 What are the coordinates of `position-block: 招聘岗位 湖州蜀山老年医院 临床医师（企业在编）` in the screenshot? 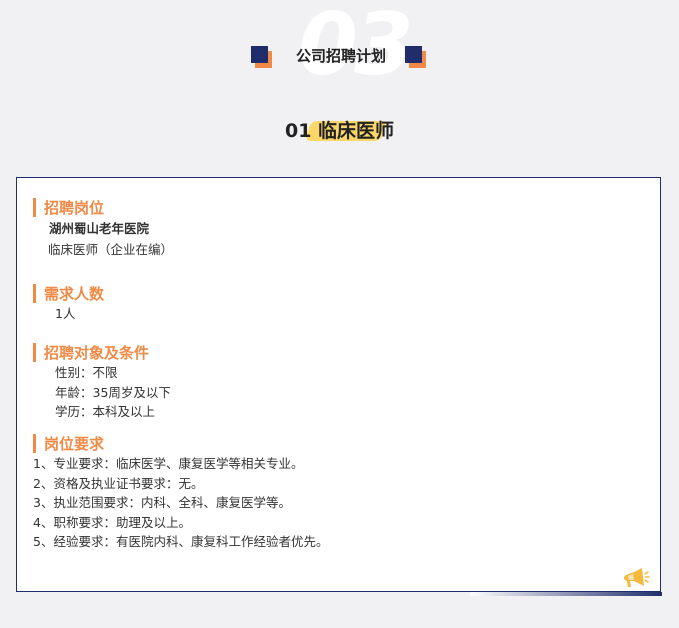 It's located at (103, 227).